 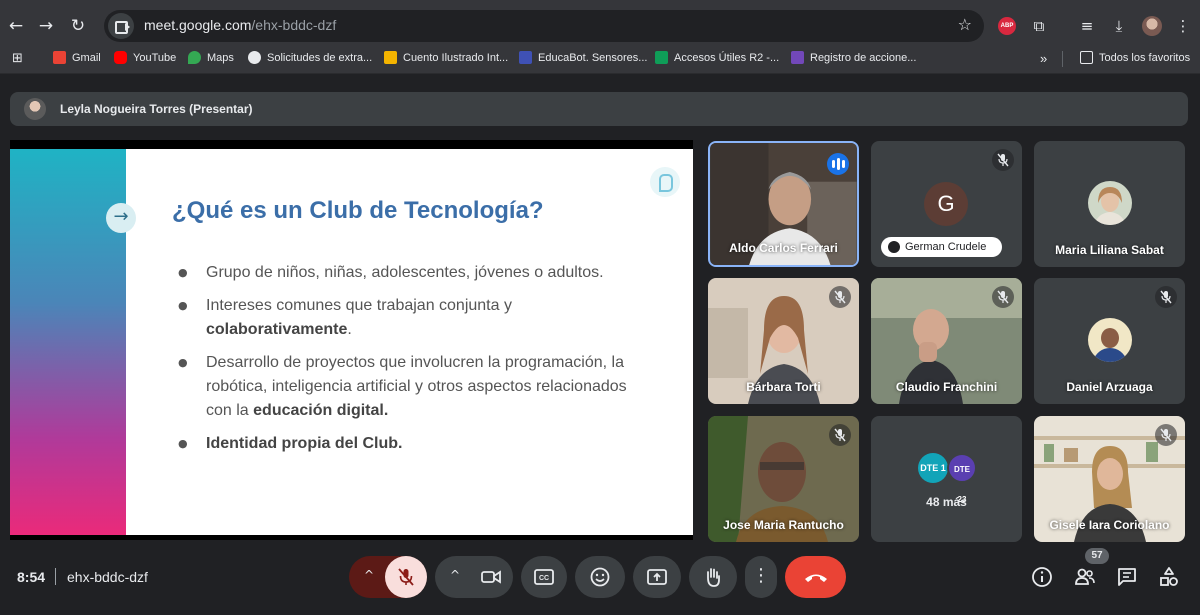 I want to click on participant-tile-claudio: Claudio Franchini, so click(x=946, y=341).